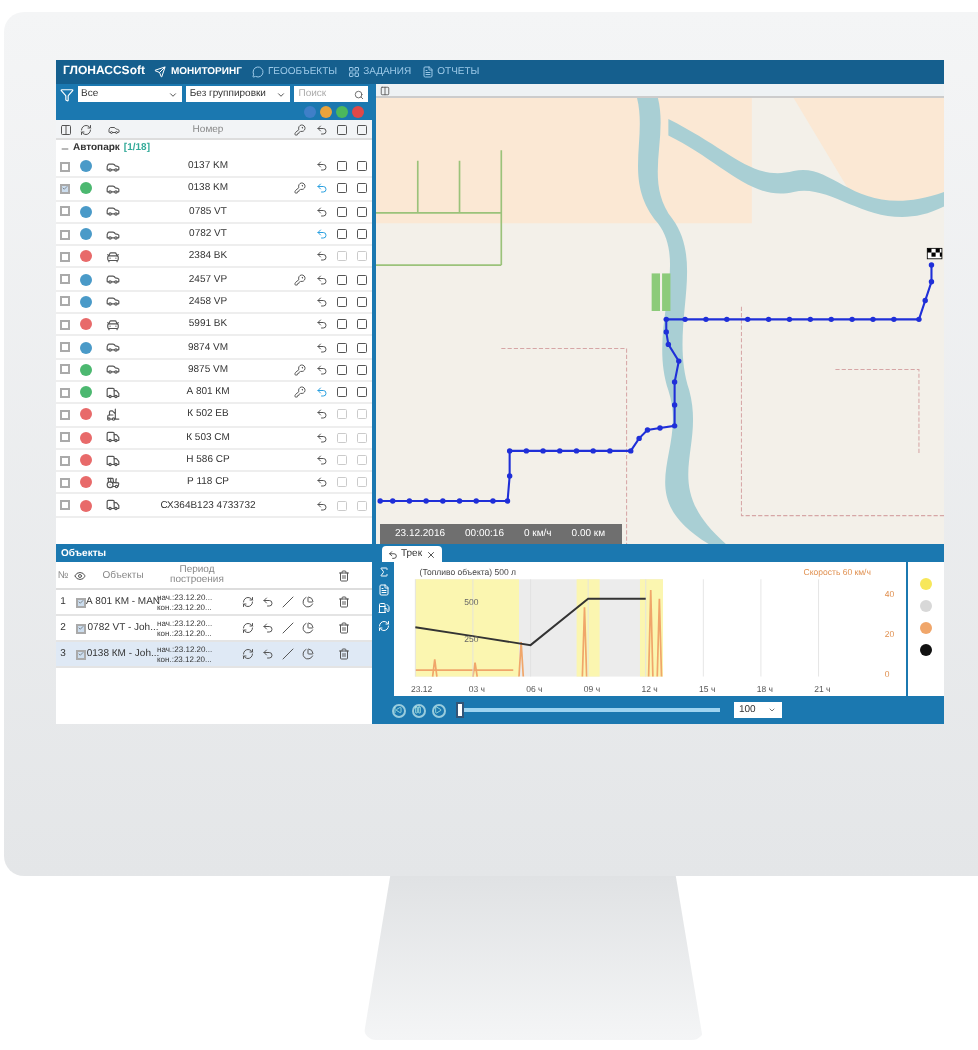 This screenshot has height=1050, width=978. Describe the element at coordinates (66, 94) in the screenshot. I see `filter-icon` at that location.